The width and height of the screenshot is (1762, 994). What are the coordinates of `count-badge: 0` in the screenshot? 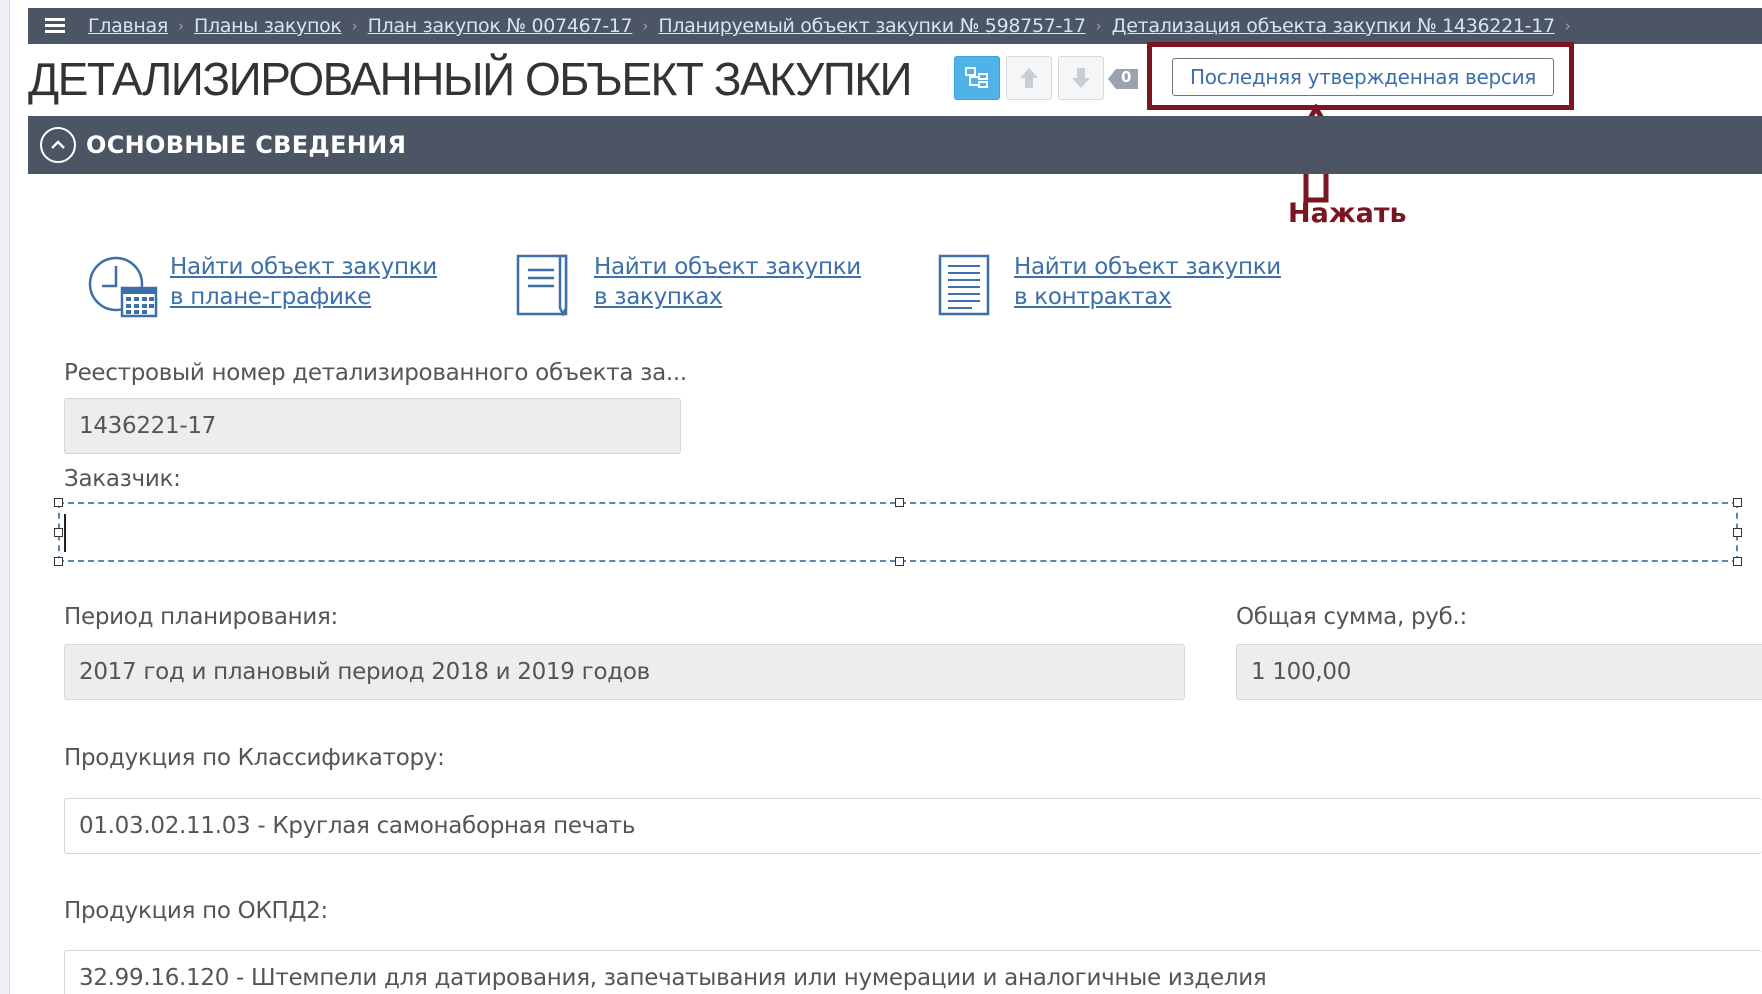 It's located at (1123, 79).